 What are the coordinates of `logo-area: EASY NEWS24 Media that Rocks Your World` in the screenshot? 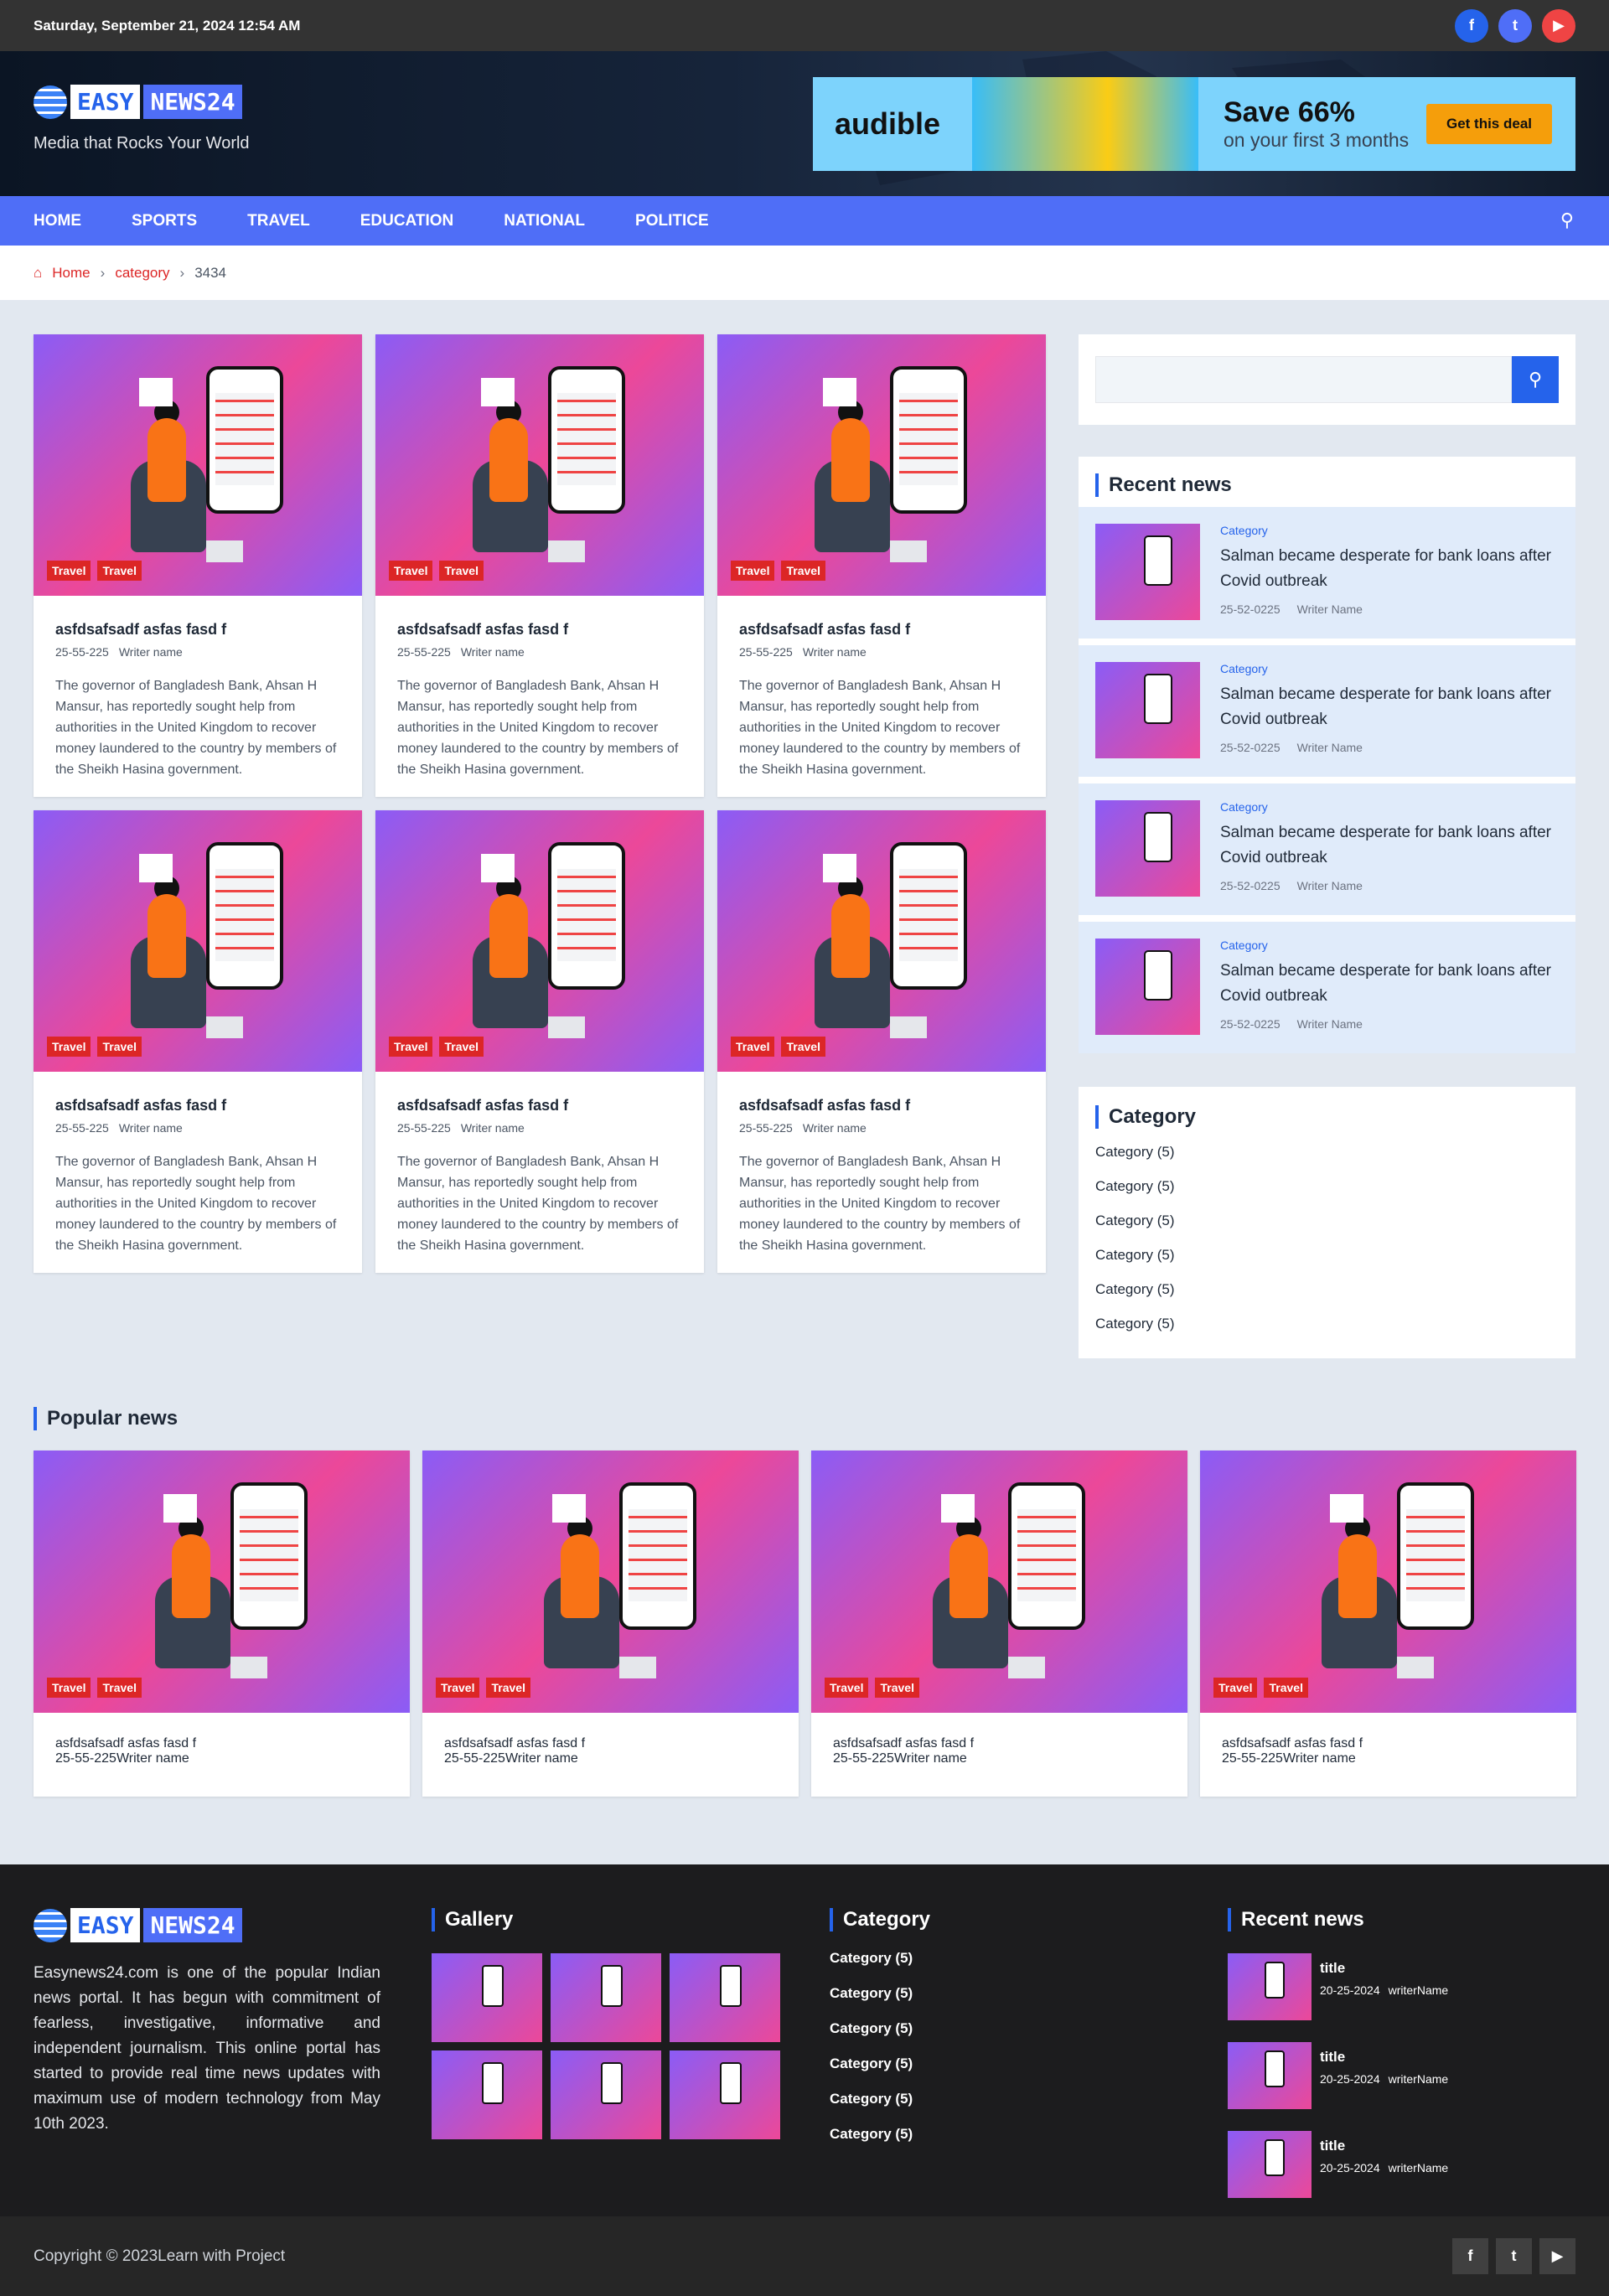 It's located at (142, 119).